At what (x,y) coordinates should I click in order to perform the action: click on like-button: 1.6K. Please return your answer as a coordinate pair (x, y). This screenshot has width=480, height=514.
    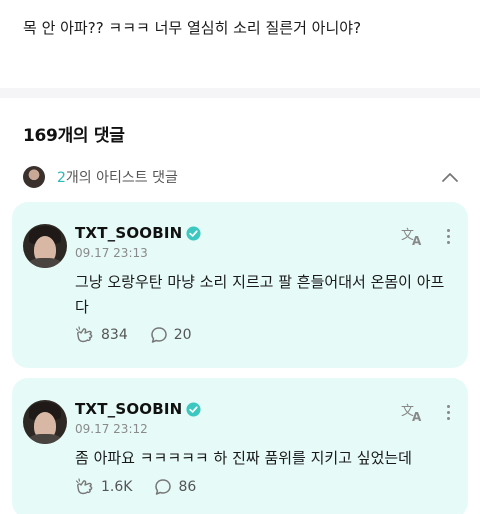
    Looking at the image, I should click on (103, 487).